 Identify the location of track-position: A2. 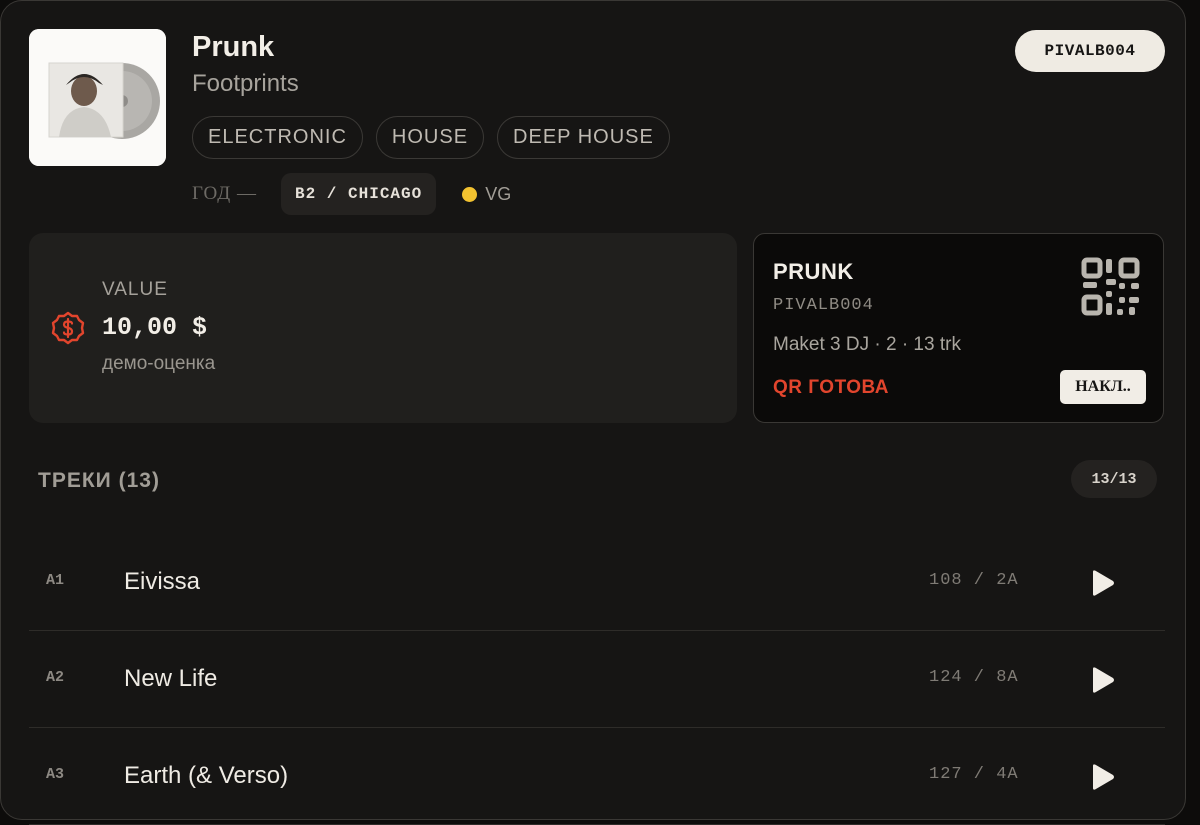
(55, 677).